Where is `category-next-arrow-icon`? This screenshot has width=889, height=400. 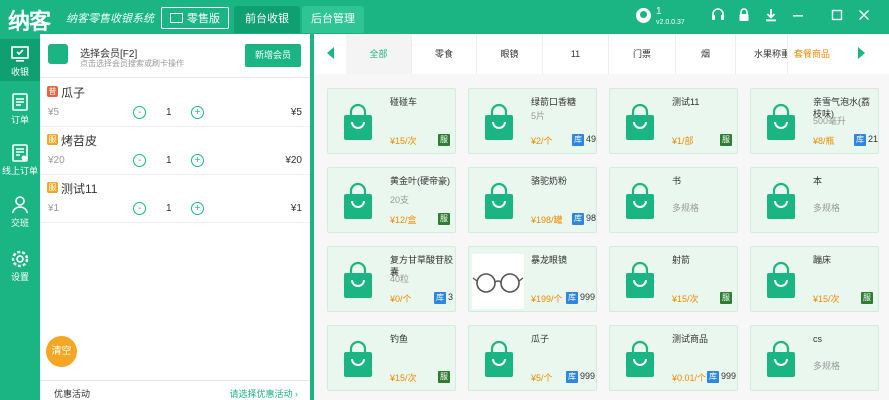 category-next-arrow-icon is located at coordinates (861, 53).